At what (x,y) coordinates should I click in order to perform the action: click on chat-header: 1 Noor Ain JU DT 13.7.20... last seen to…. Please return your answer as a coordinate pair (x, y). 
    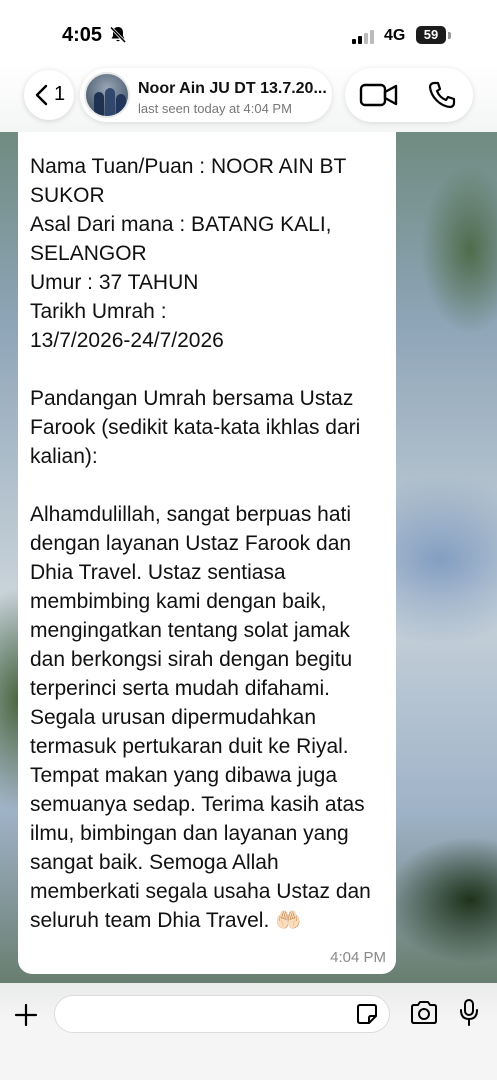
    Looking at the image, I should click on (248, 98).